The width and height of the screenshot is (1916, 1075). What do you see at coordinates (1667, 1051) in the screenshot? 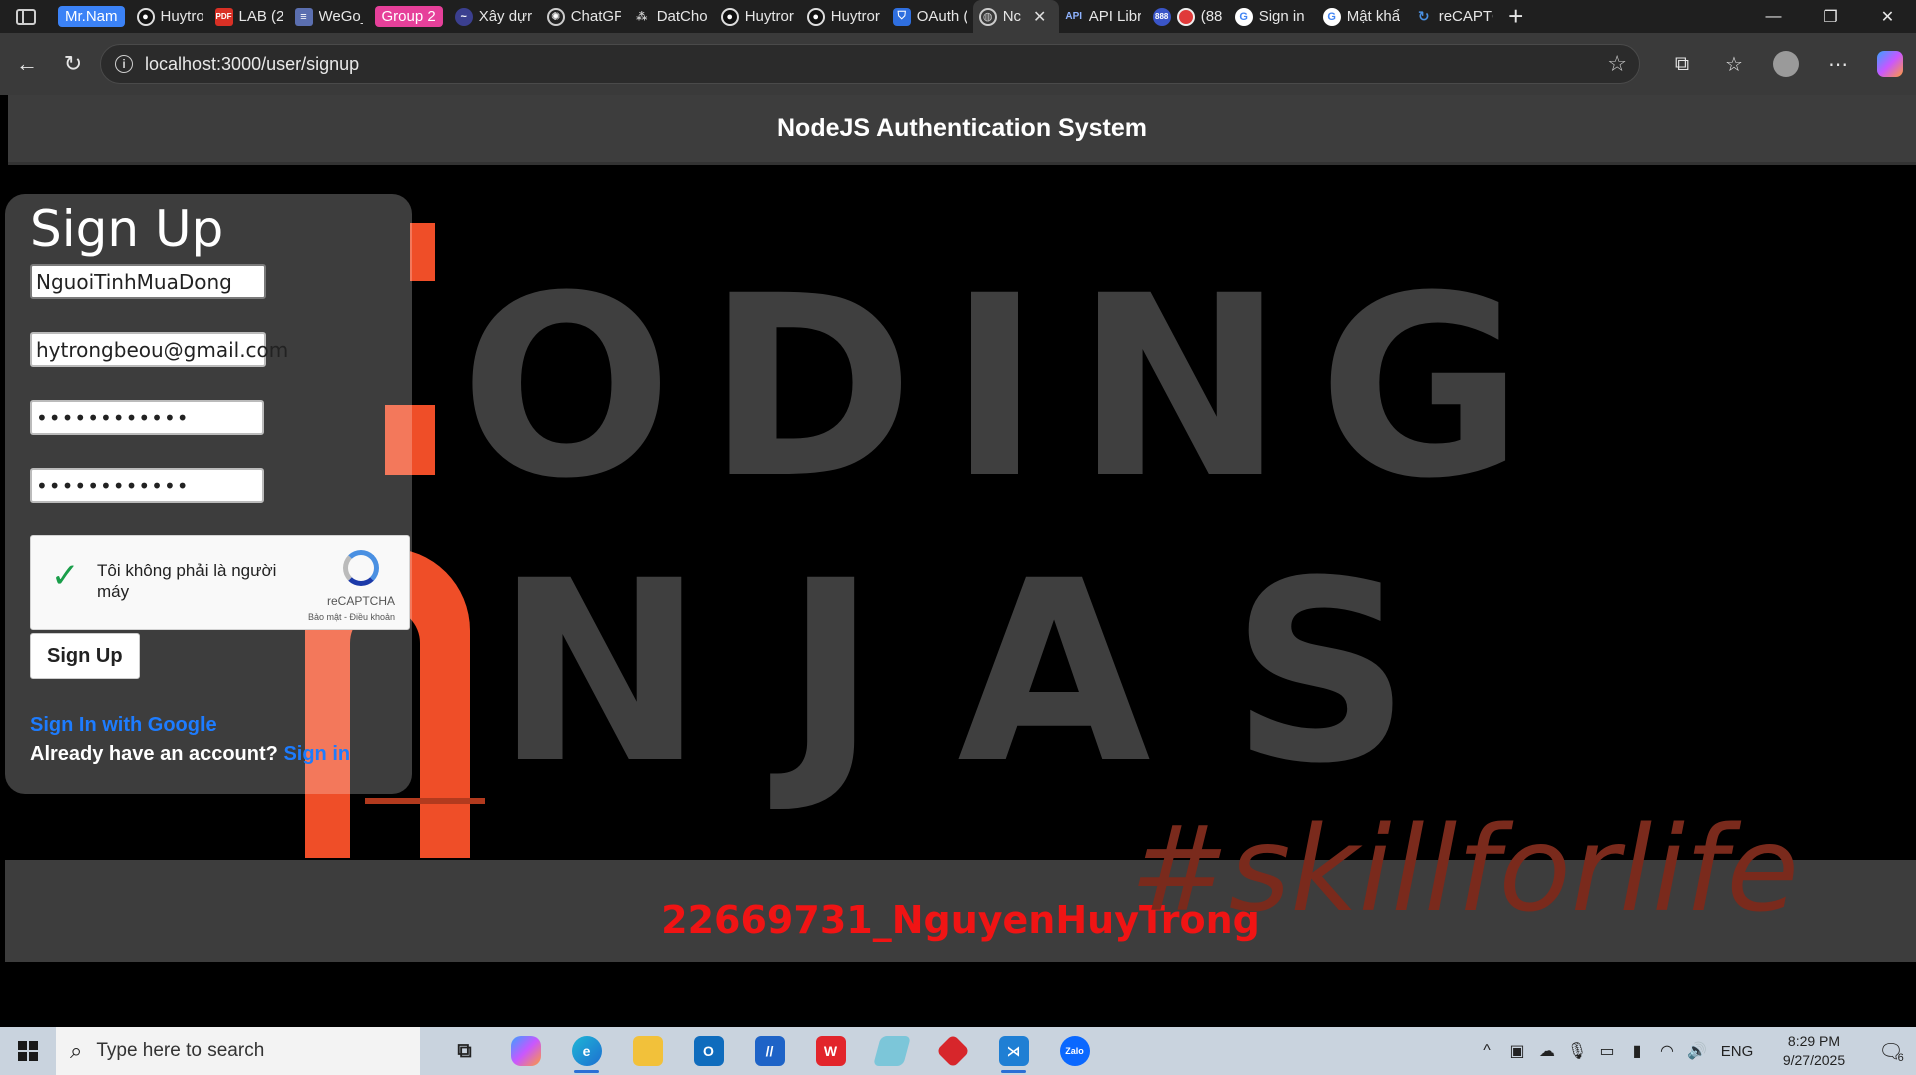
I see `wifi-icon: ◠` at bounding box center [1667, 1051].